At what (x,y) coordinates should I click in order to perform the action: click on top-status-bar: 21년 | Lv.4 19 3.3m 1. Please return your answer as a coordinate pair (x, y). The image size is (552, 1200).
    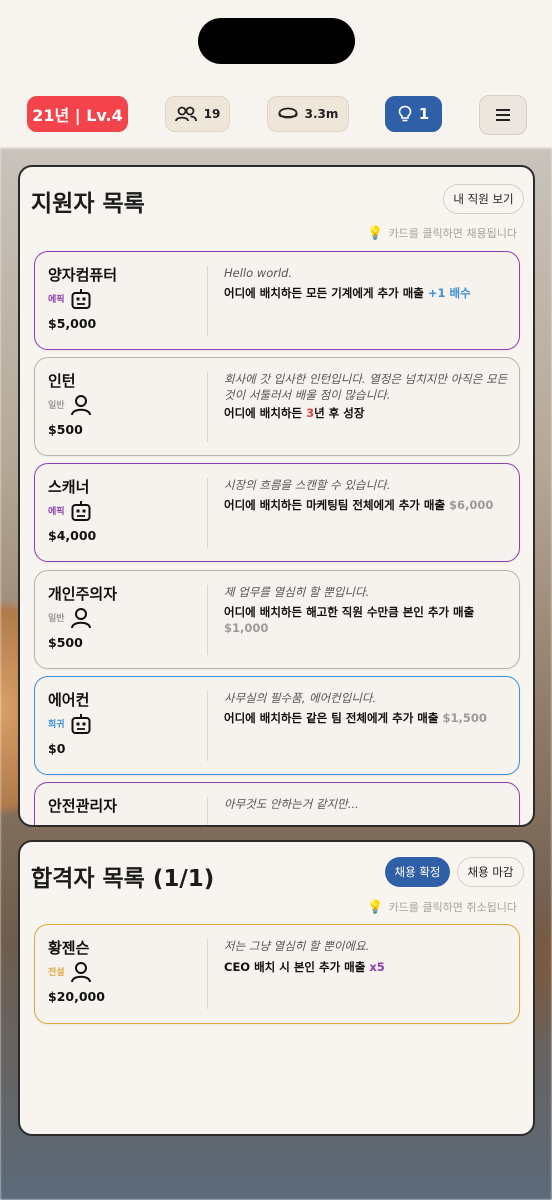
    Looking at the image, I should click on (276, 115).